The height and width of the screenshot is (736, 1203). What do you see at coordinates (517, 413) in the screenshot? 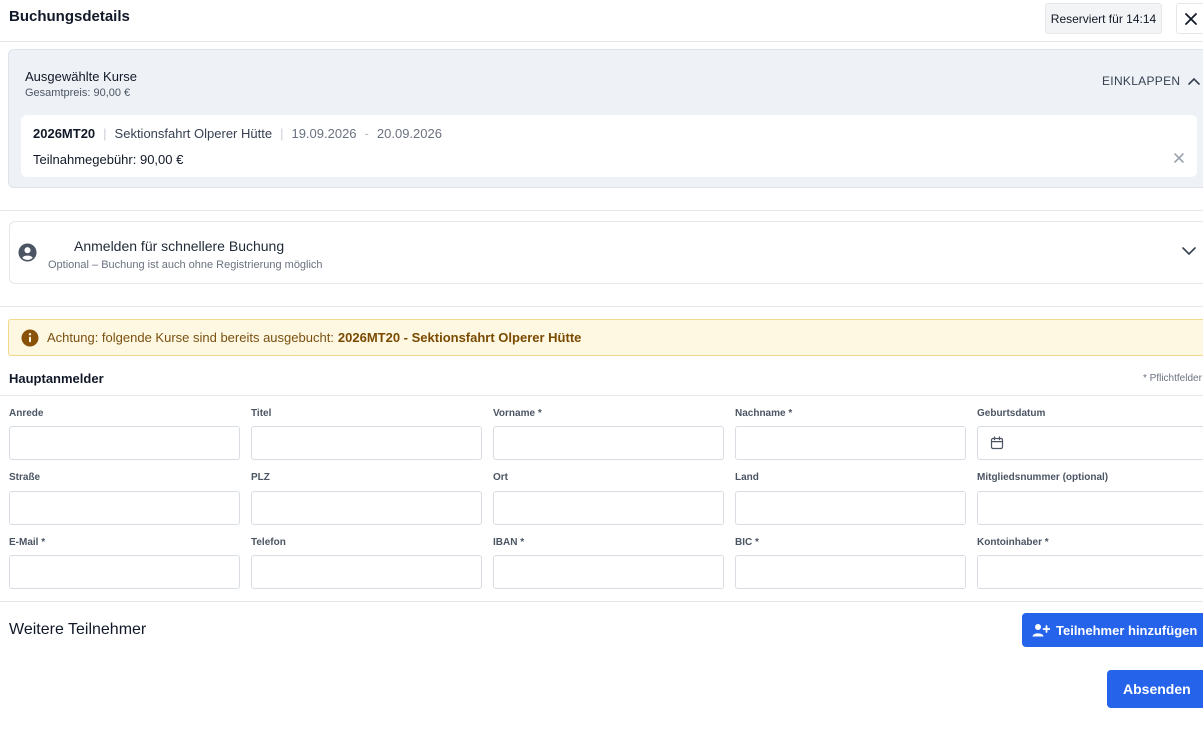
I see `label-first-name: Vorname *` at bounding box center [517, 413].